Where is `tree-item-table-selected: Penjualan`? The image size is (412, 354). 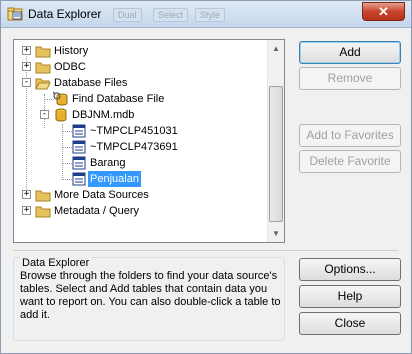
tree-item-table-selected: Penjualan is located at coordinates (139, 179).